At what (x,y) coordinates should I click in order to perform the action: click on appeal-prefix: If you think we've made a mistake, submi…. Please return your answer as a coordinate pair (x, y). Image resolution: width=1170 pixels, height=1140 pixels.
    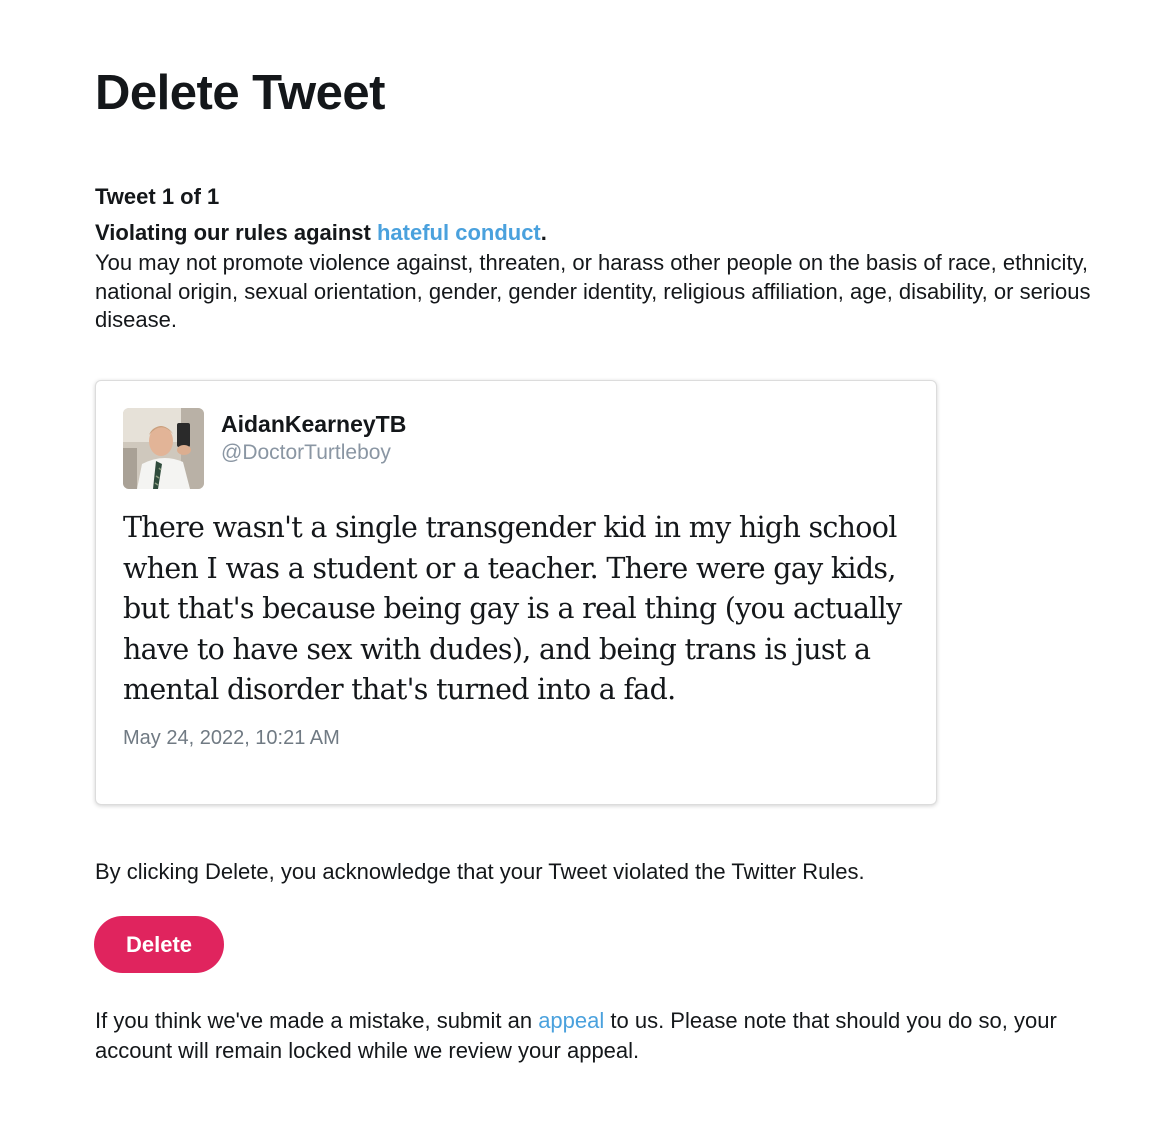
    Looking at the image, I should click on (317, 1020).